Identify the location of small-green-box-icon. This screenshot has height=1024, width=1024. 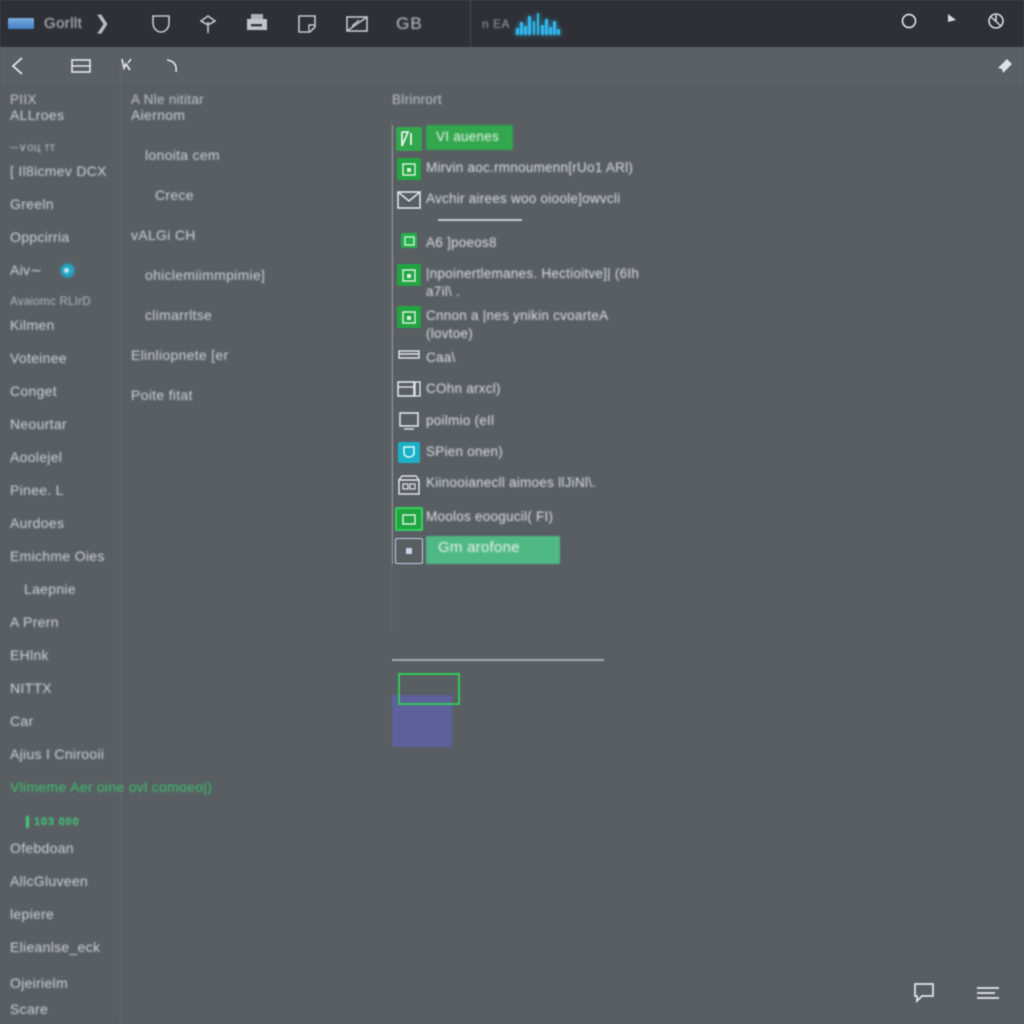
(409, 239).